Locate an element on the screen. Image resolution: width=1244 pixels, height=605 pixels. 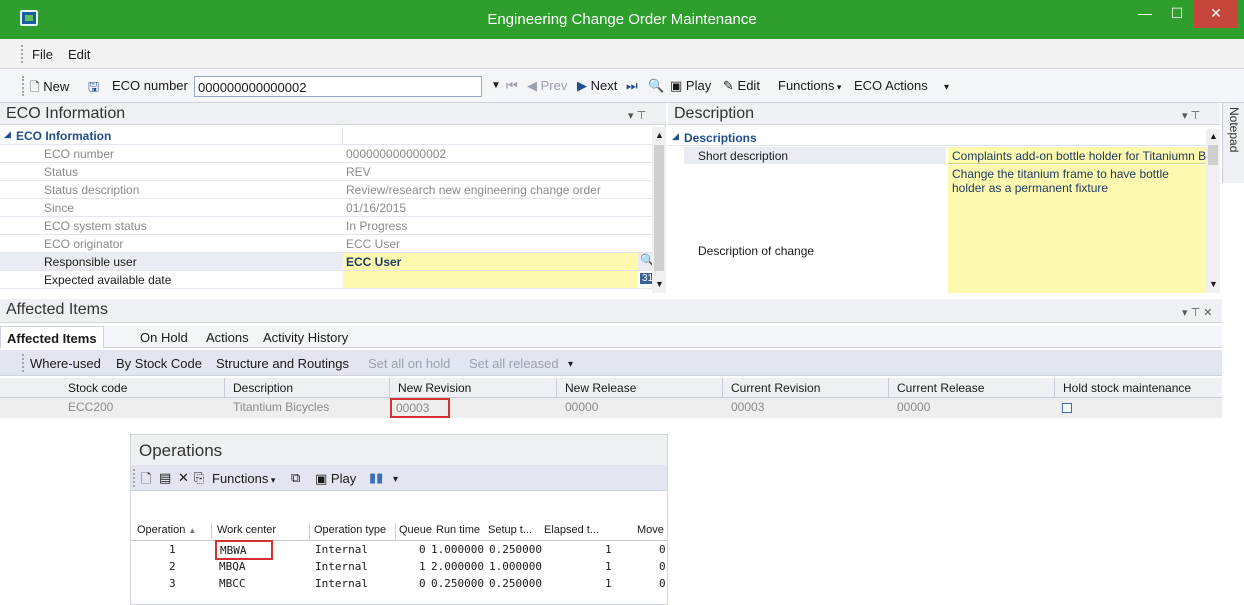
col-queue: Queue is located at coordinates (415, 530).